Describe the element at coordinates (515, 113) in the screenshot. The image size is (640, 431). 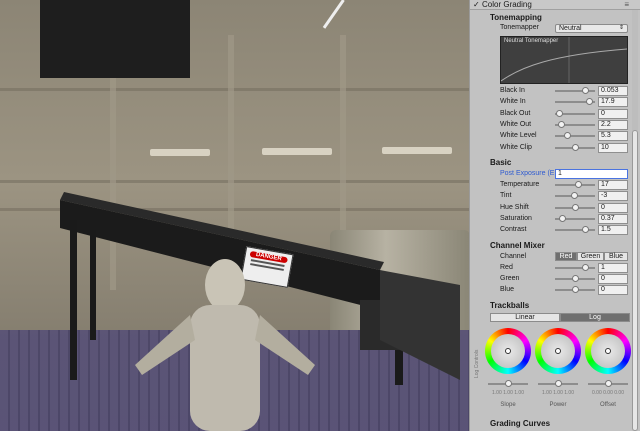
I see `black-out-label: Black Out` at that location.